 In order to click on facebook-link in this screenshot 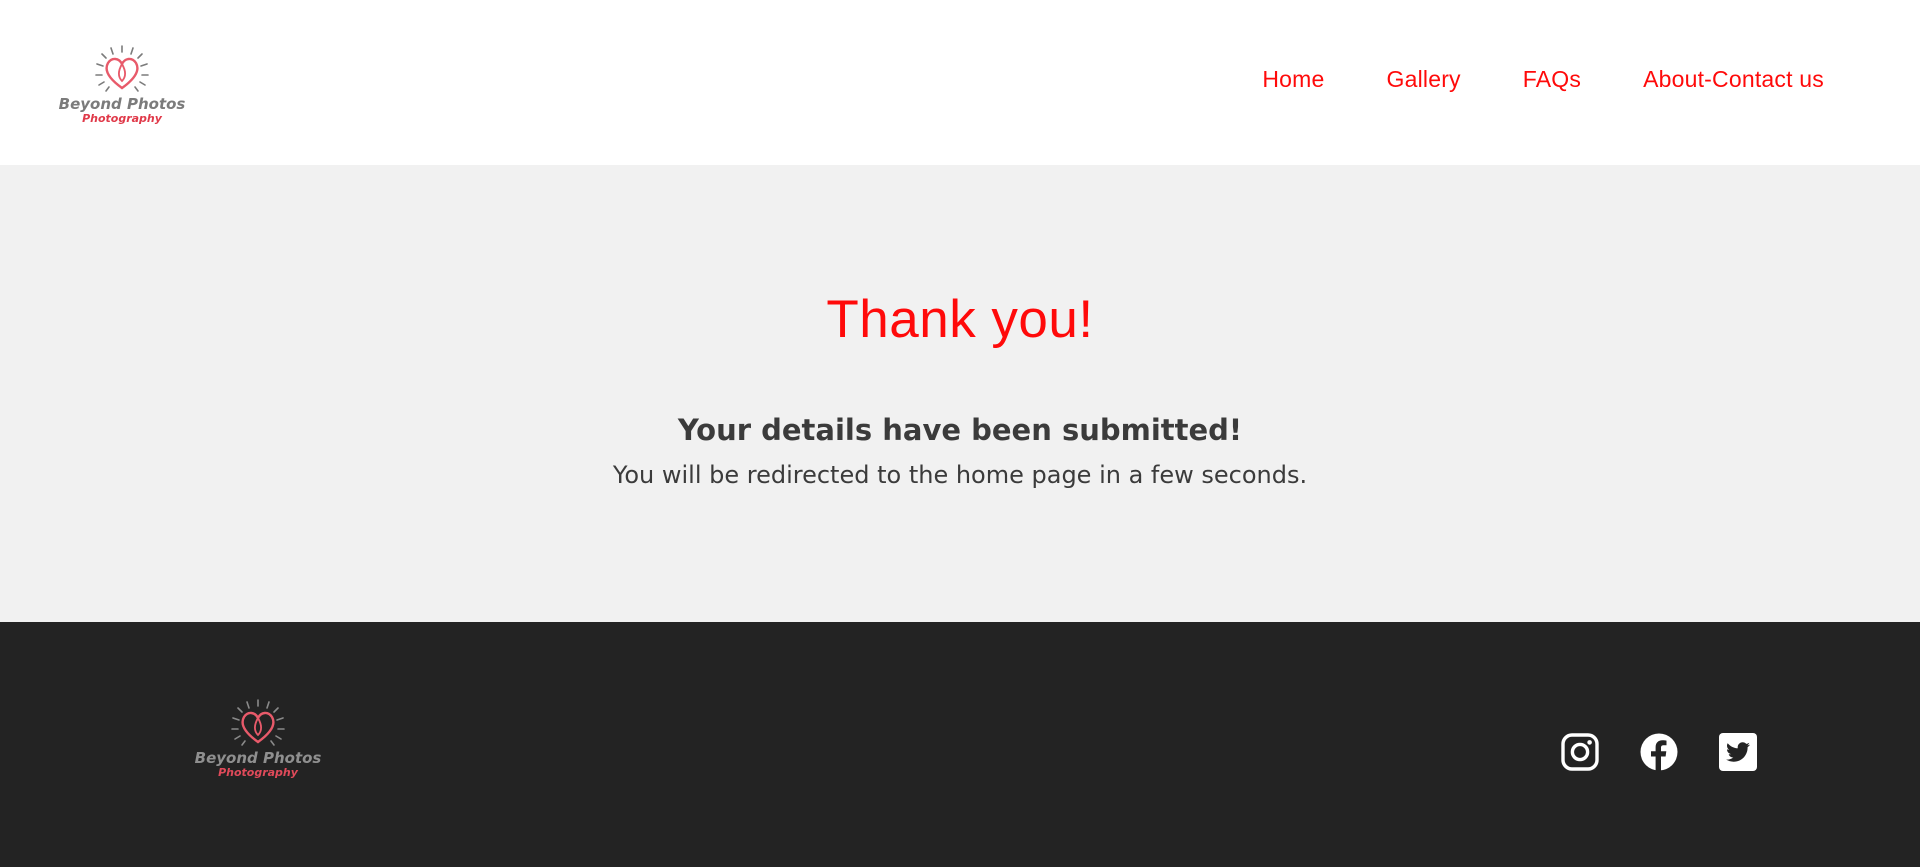, I will do `click(1659, 752)`.